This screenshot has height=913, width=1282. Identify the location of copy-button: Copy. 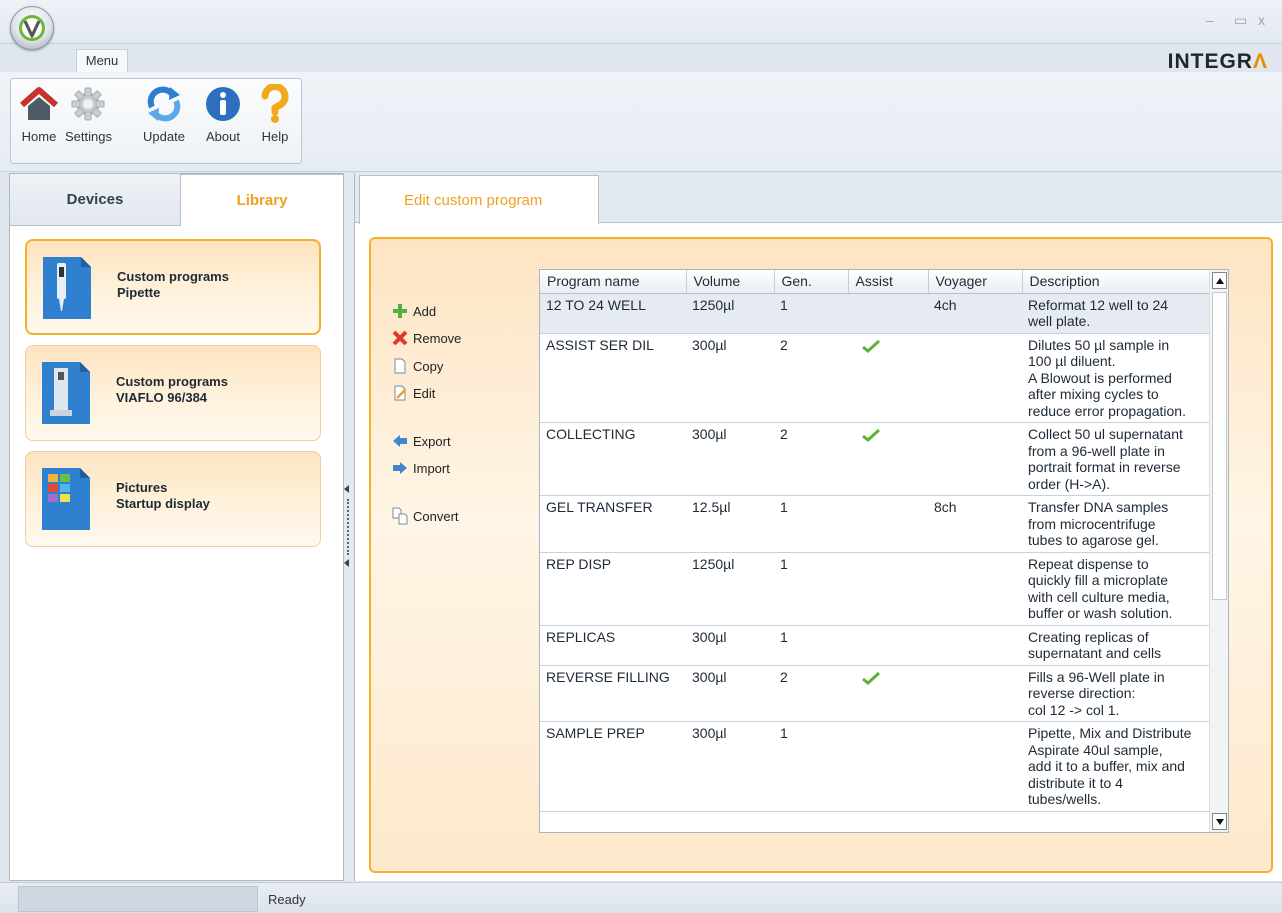
(417, 366).